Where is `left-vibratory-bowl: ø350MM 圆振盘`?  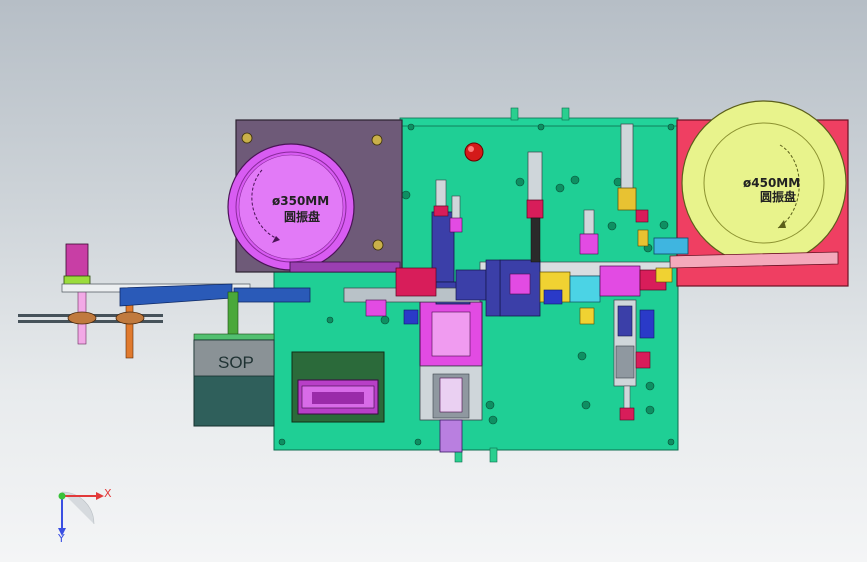 left-vibratory-bowl: ø350MM 圆振盘 is located at coordinates (315, 196).